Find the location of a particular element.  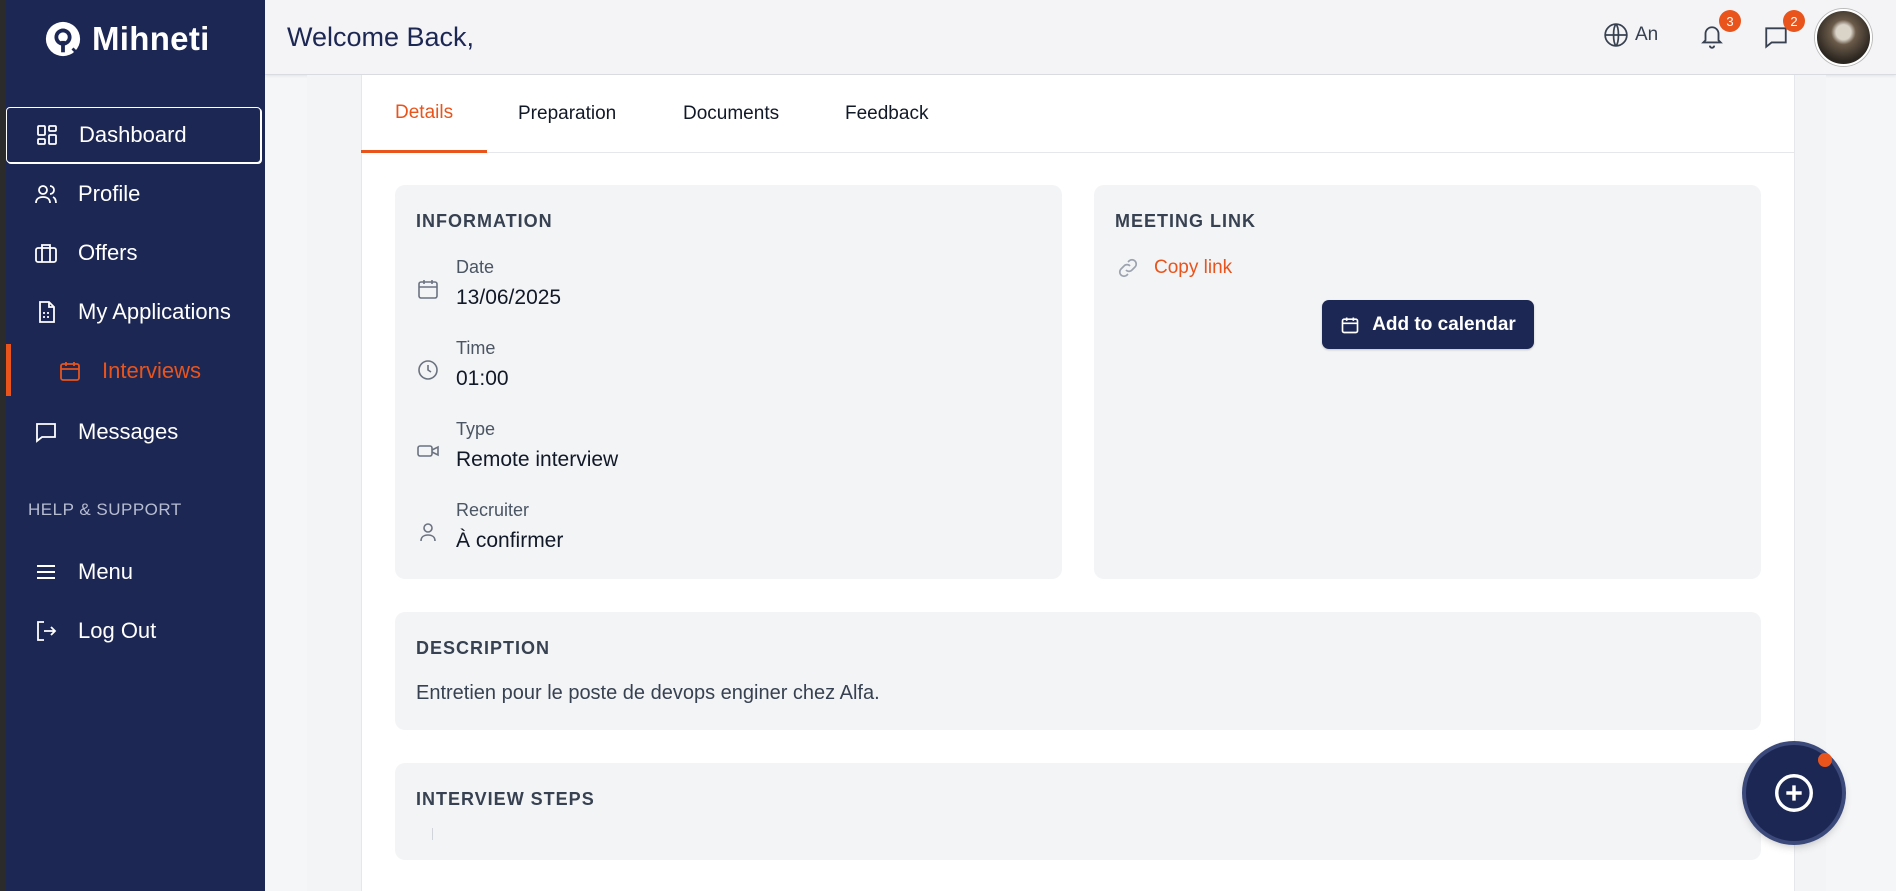

date-label: Date is located at coordinates (475, 267).